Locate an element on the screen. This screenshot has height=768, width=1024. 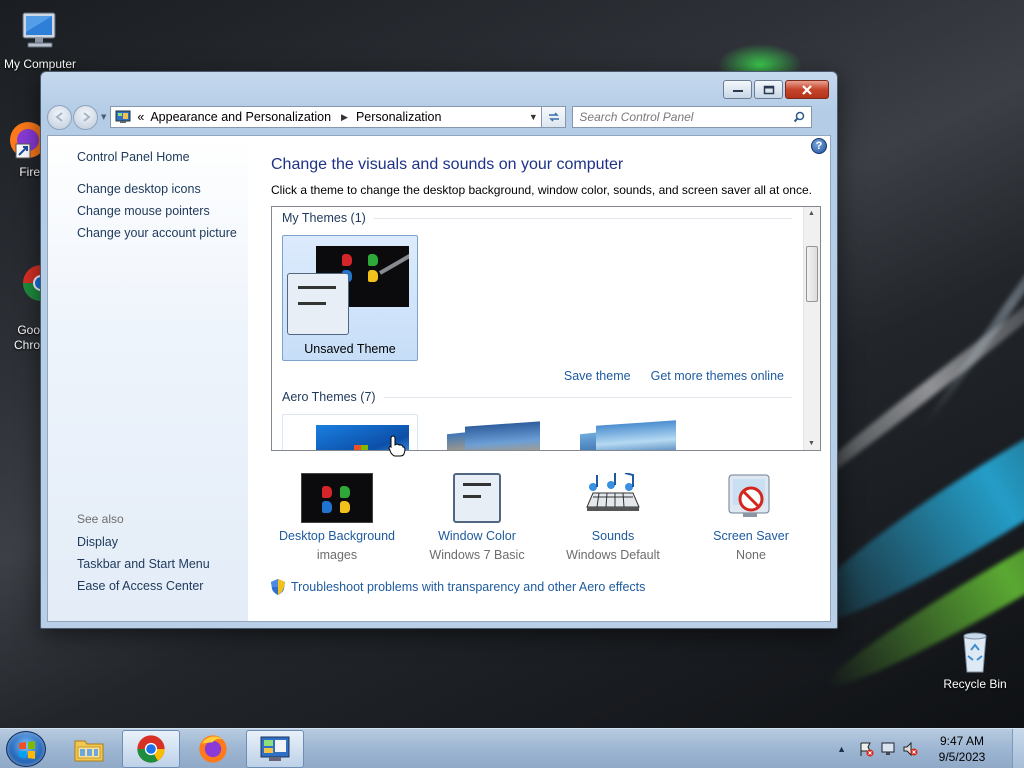
search-input is located at coordinates (686, 117).